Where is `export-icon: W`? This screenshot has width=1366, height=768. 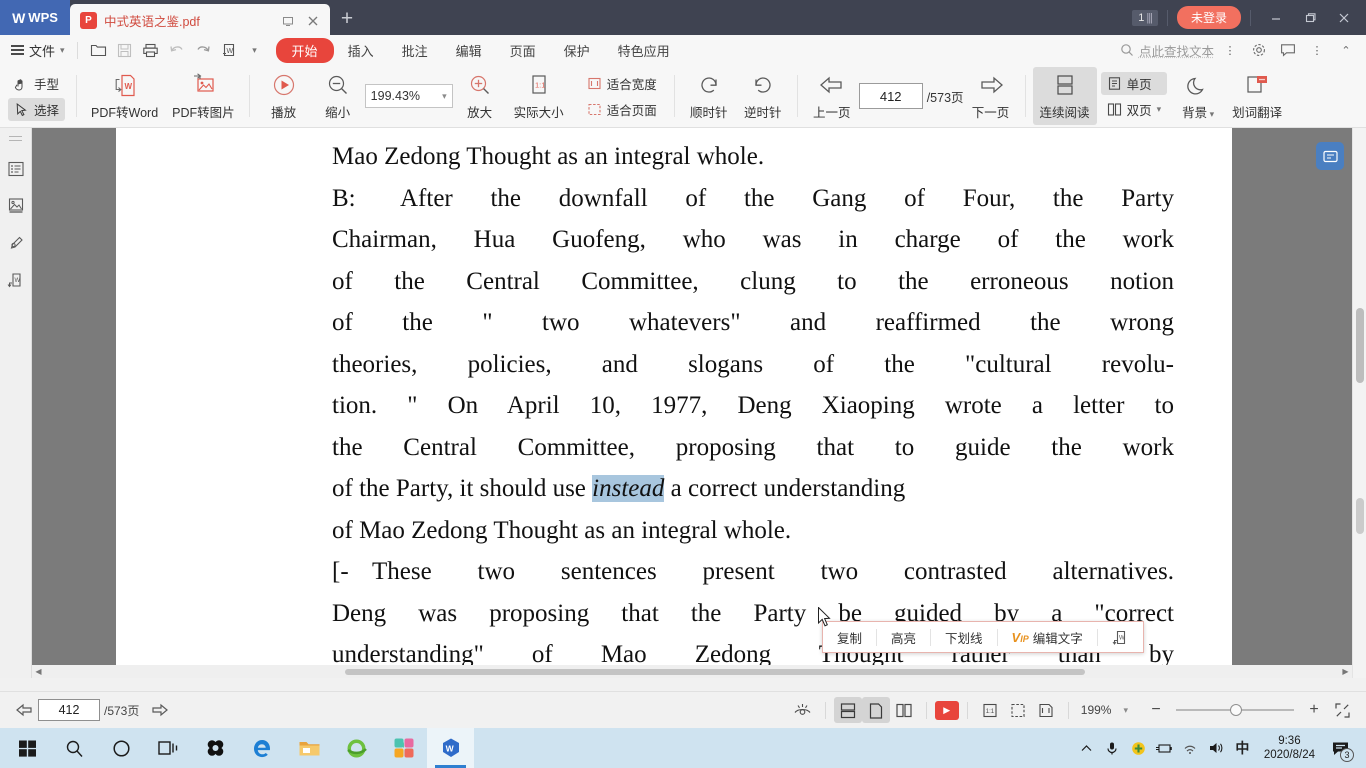
export-icon: W is located at coordinates (16, 280).